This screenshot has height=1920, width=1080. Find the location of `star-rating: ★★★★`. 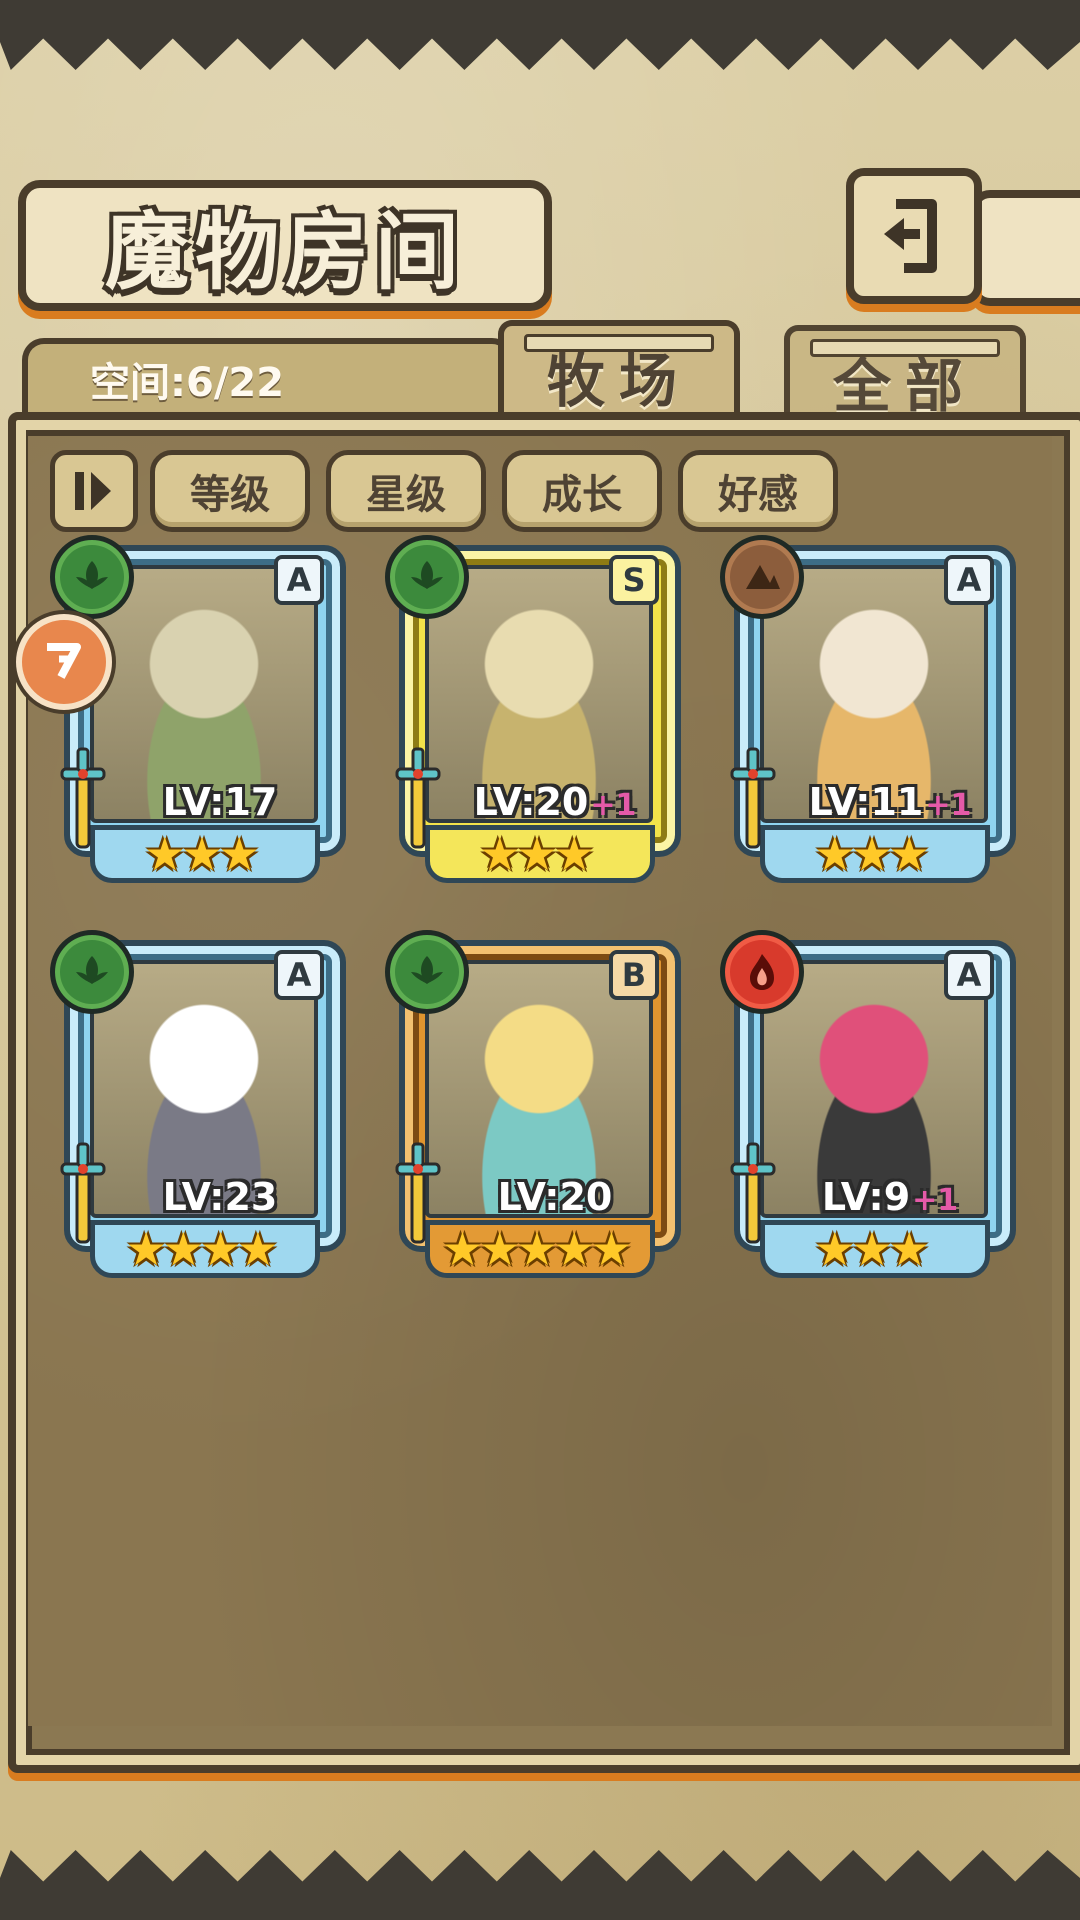

star-rating: ★★★★ is located at coordinates (200, 1249).